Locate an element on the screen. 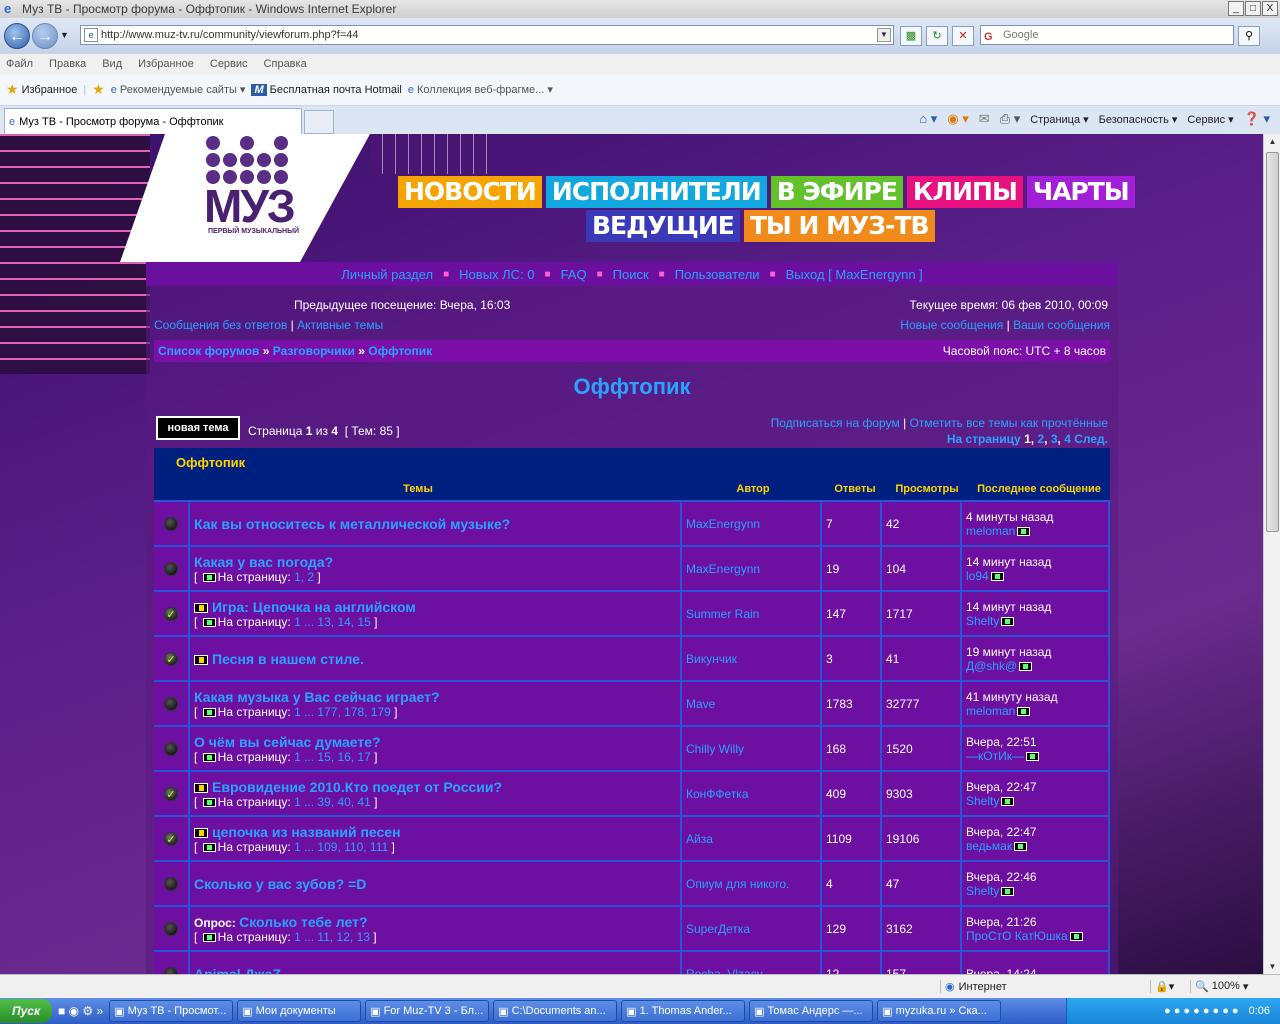  link-active: Активные темы is located at coordinates (340, 325).